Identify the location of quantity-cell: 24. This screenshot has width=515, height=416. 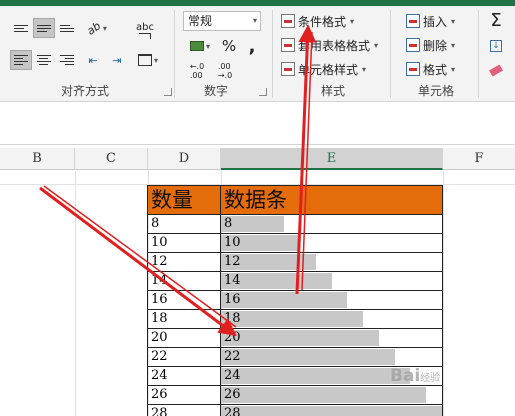
(184, 376).